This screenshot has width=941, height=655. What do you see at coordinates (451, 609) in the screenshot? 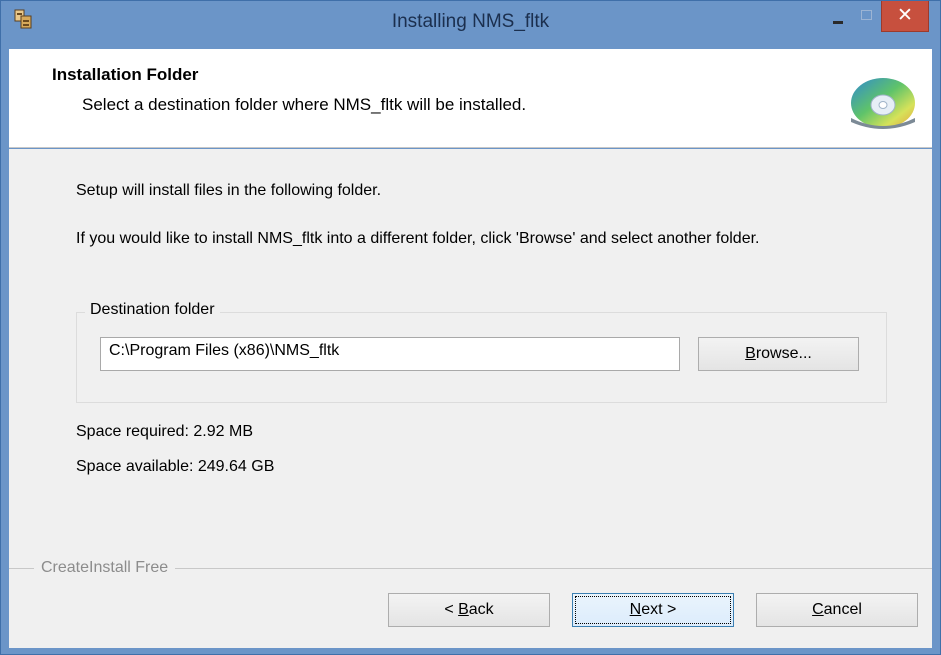
I see `back-prefix: <` at bounding box center [451, 609].